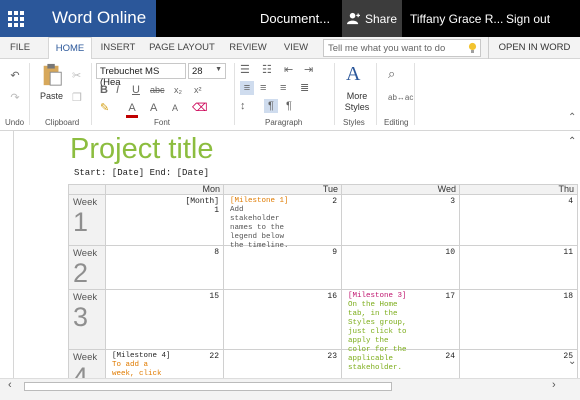 The width and height of the screenshot is (580, 400). Describe the element at coordinates (572, 361) in the screenshot. I see `scroll-down-icon: ⌄` at that location.